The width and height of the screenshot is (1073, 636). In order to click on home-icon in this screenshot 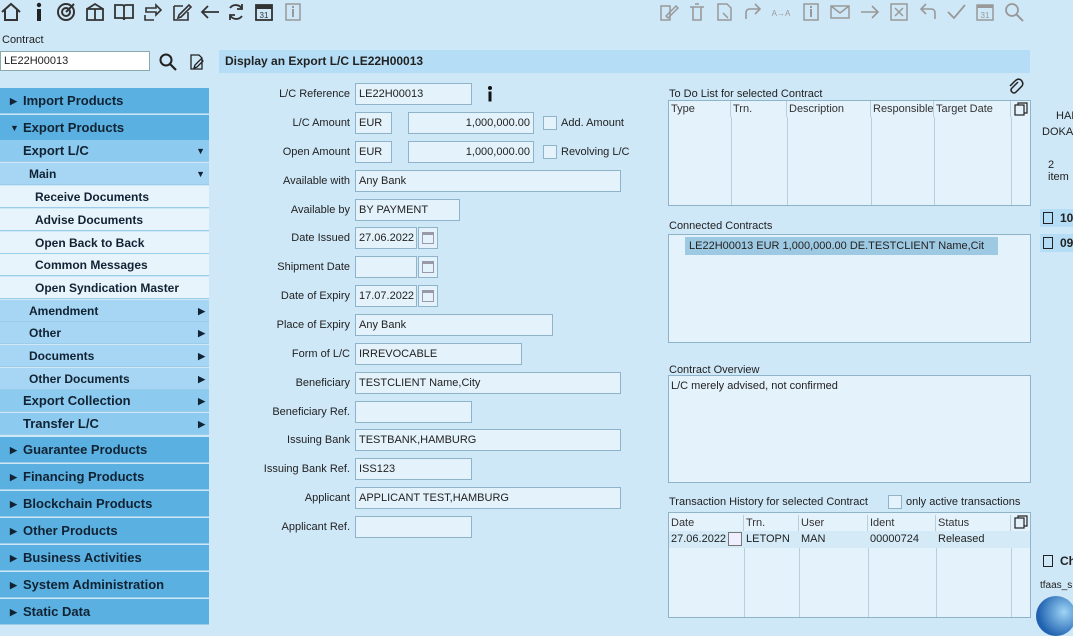, I will do `click(11, 12)`.